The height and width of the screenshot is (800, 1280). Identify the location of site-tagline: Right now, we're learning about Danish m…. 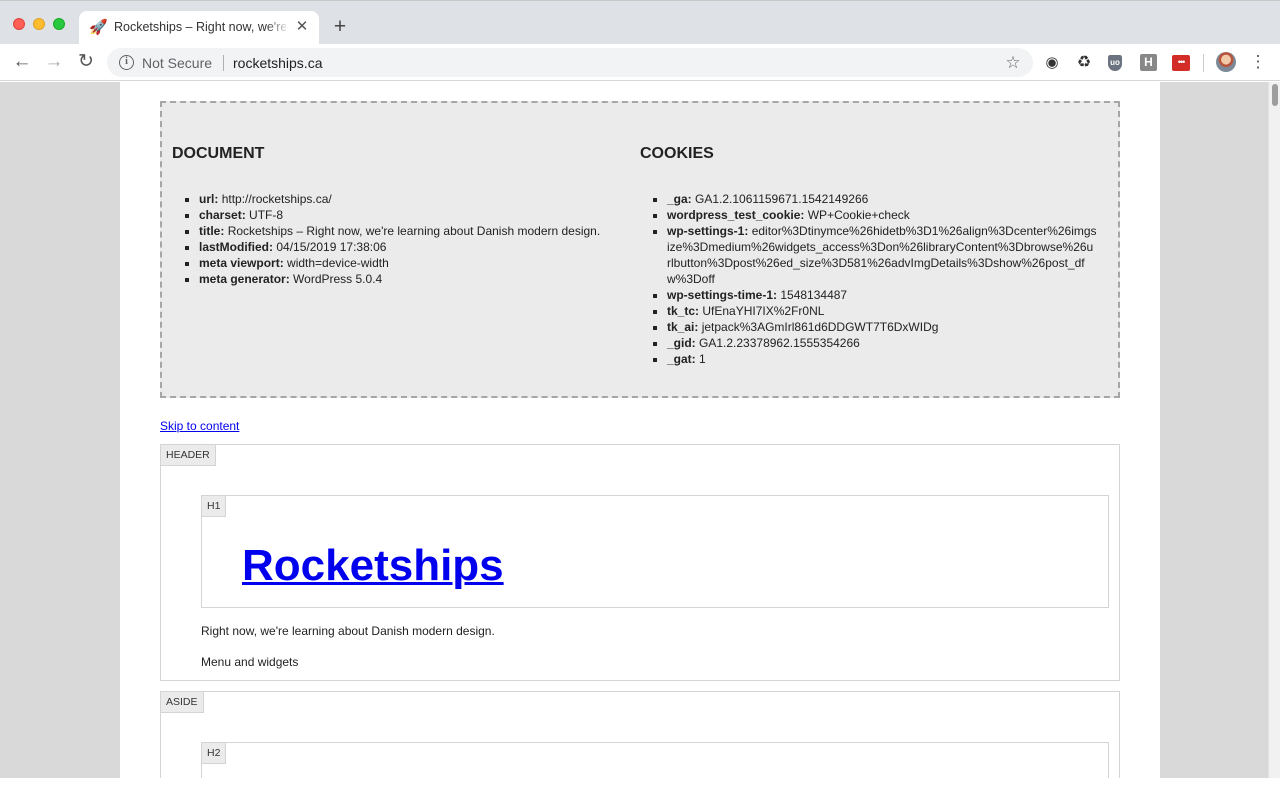
(348, 631).